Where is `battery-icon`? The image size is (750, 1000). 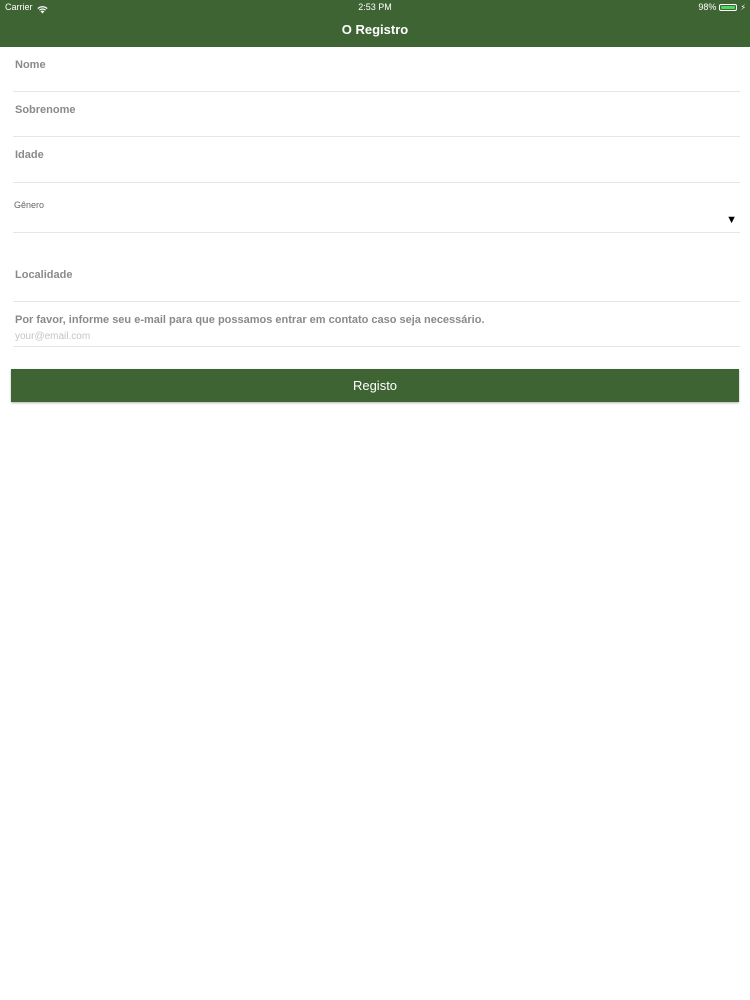 battery-icon is located at coordinates (728, 7).